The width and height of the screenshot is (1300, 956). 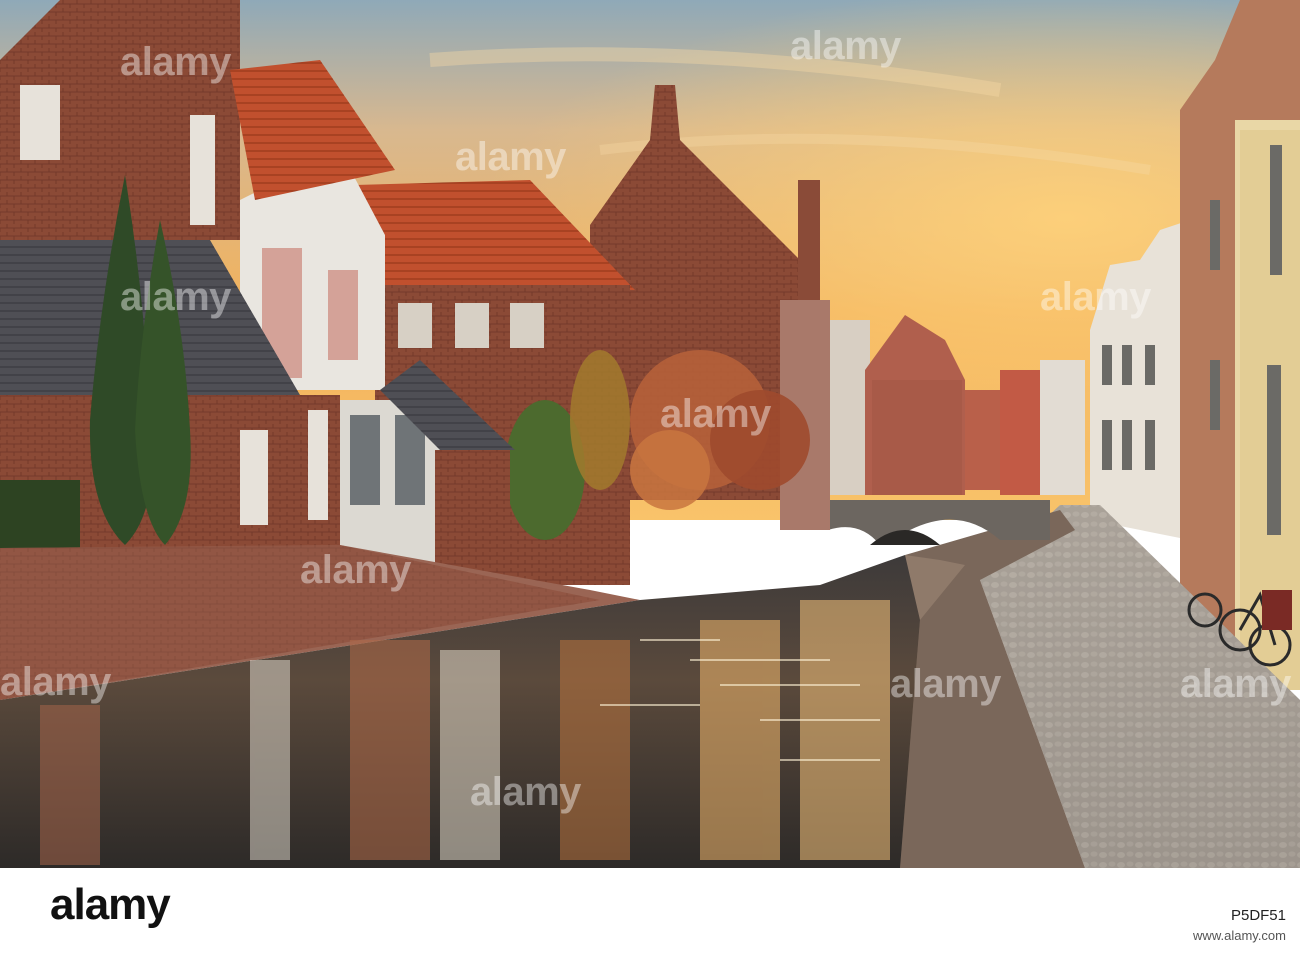 I want to click on stock-footer: alamy P5DF51 www.alamy.com, so click(x=650, y=912).